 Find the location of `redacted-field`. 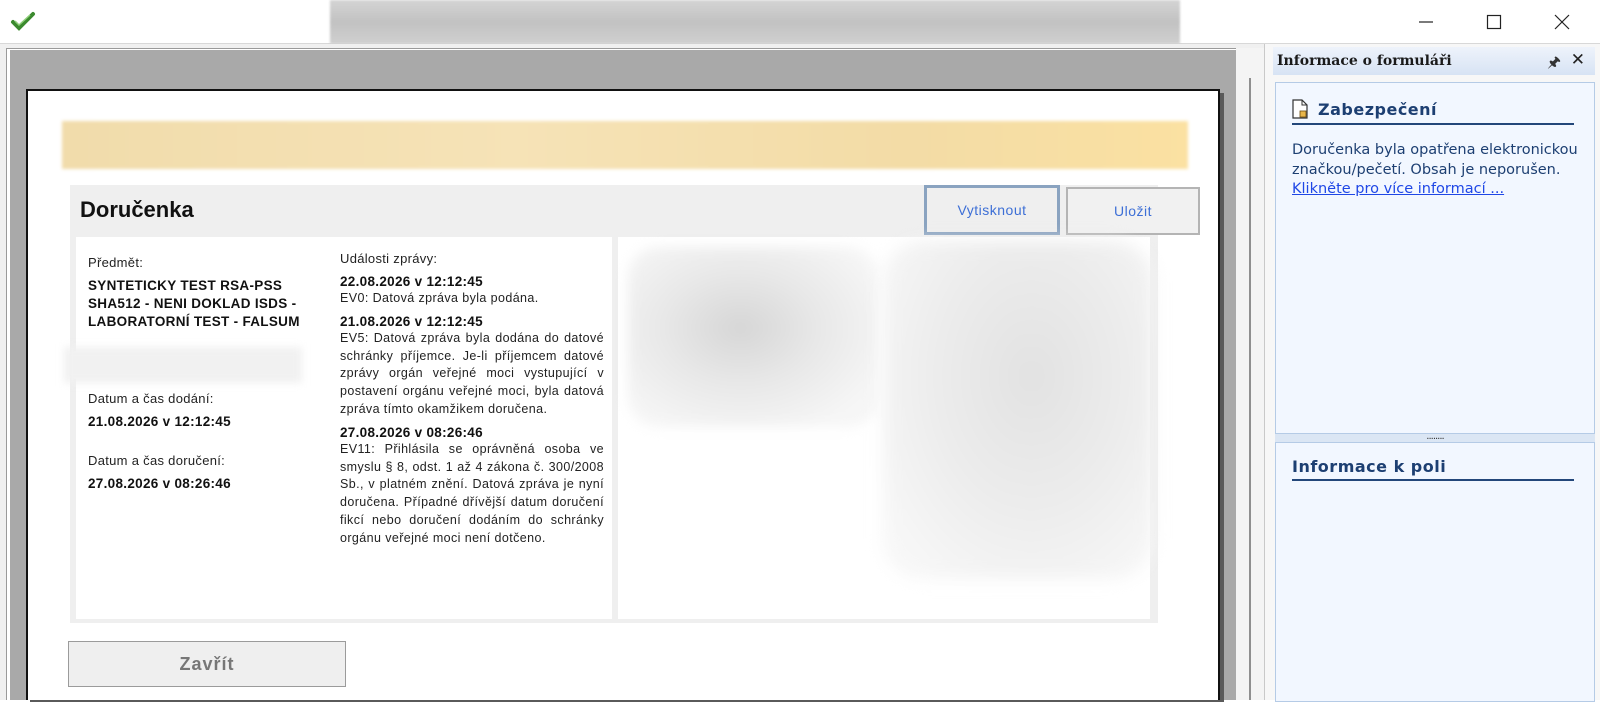

redacted-field is located at coordinates (183, 365).